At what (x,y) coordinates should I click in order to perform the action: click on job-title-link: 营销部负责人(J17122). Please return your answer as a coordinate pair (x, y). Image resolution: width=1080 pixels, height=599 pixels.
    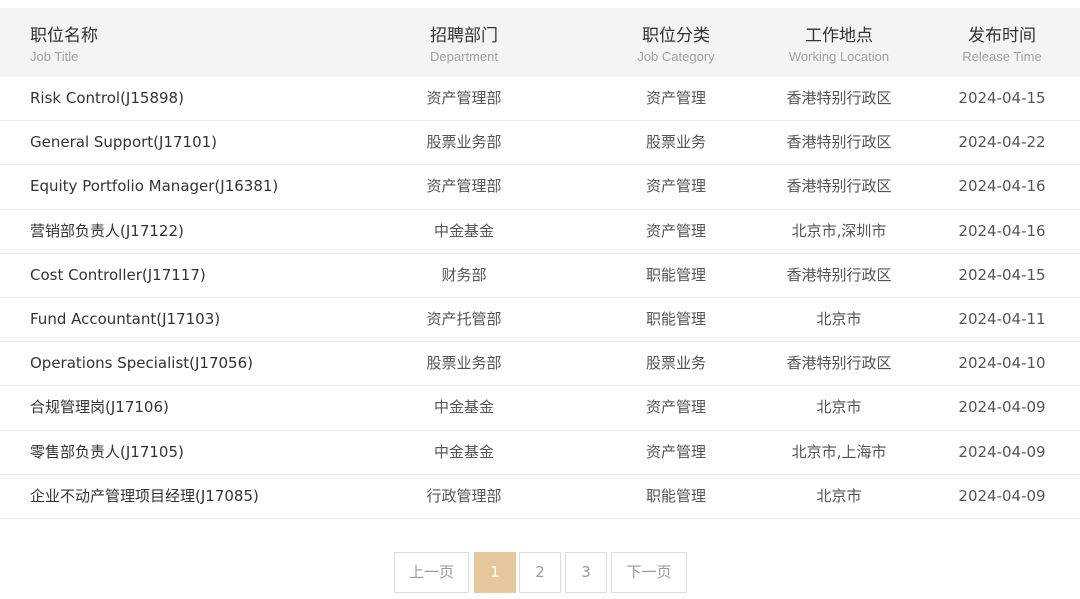
    Looking at the image, I should click on (107, 231).